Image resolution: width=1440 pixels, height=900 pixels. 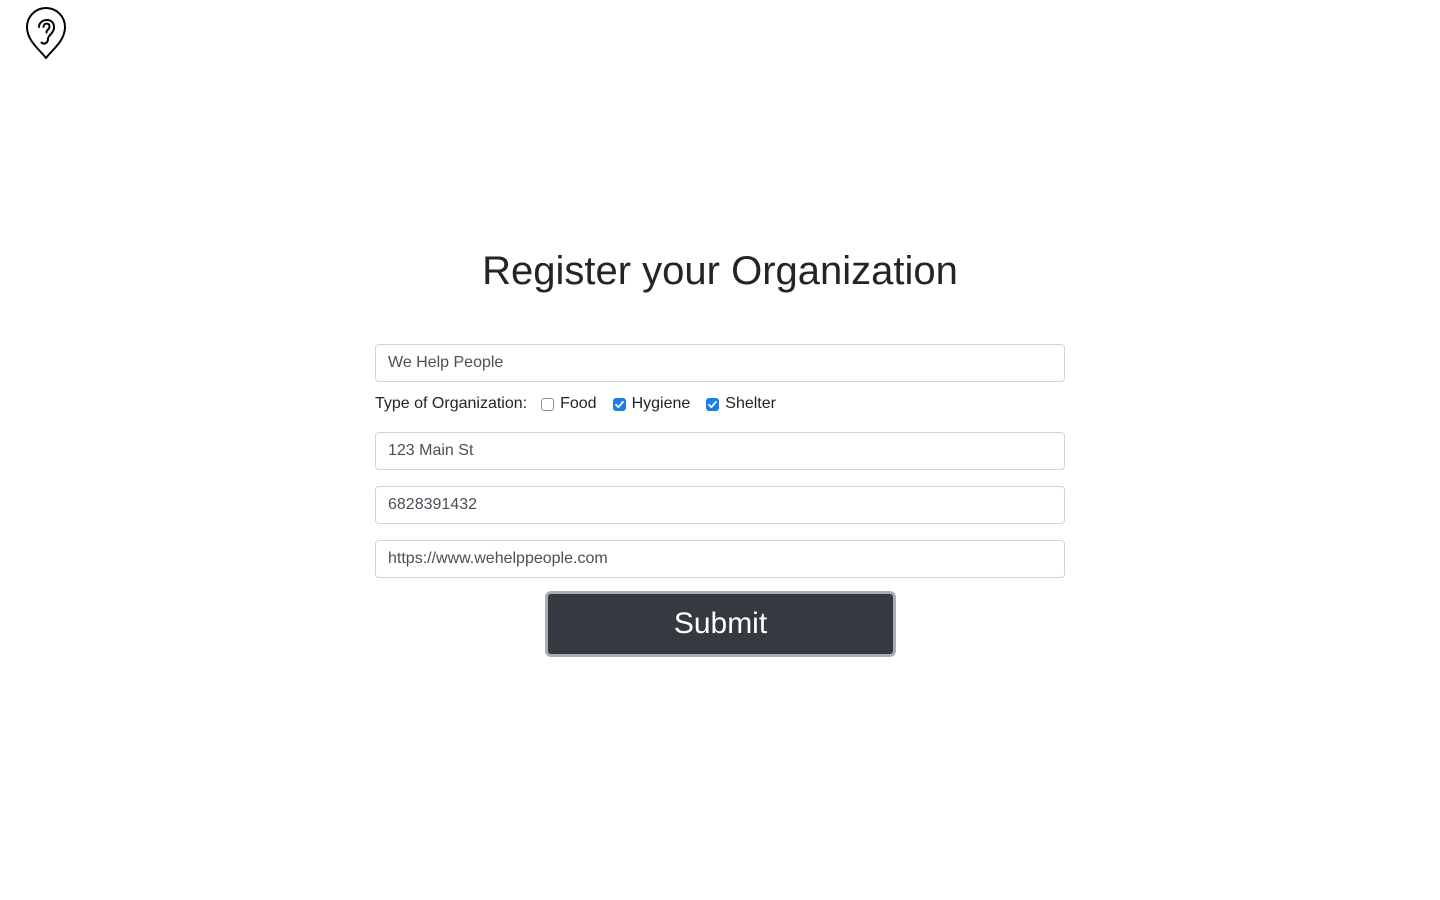 I want to click on hygiene-label: Hygiene, so click(x=661, y=403).